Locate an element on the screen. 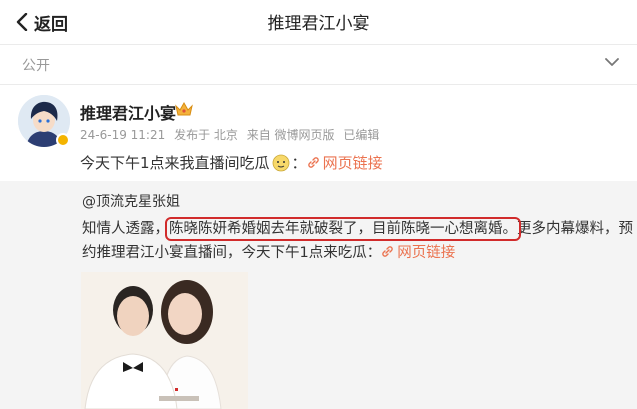 Image resolution: width=637 pixels, height=409 pixels. repost-web-link: 网页链接 is located at coordinates (418, 251).